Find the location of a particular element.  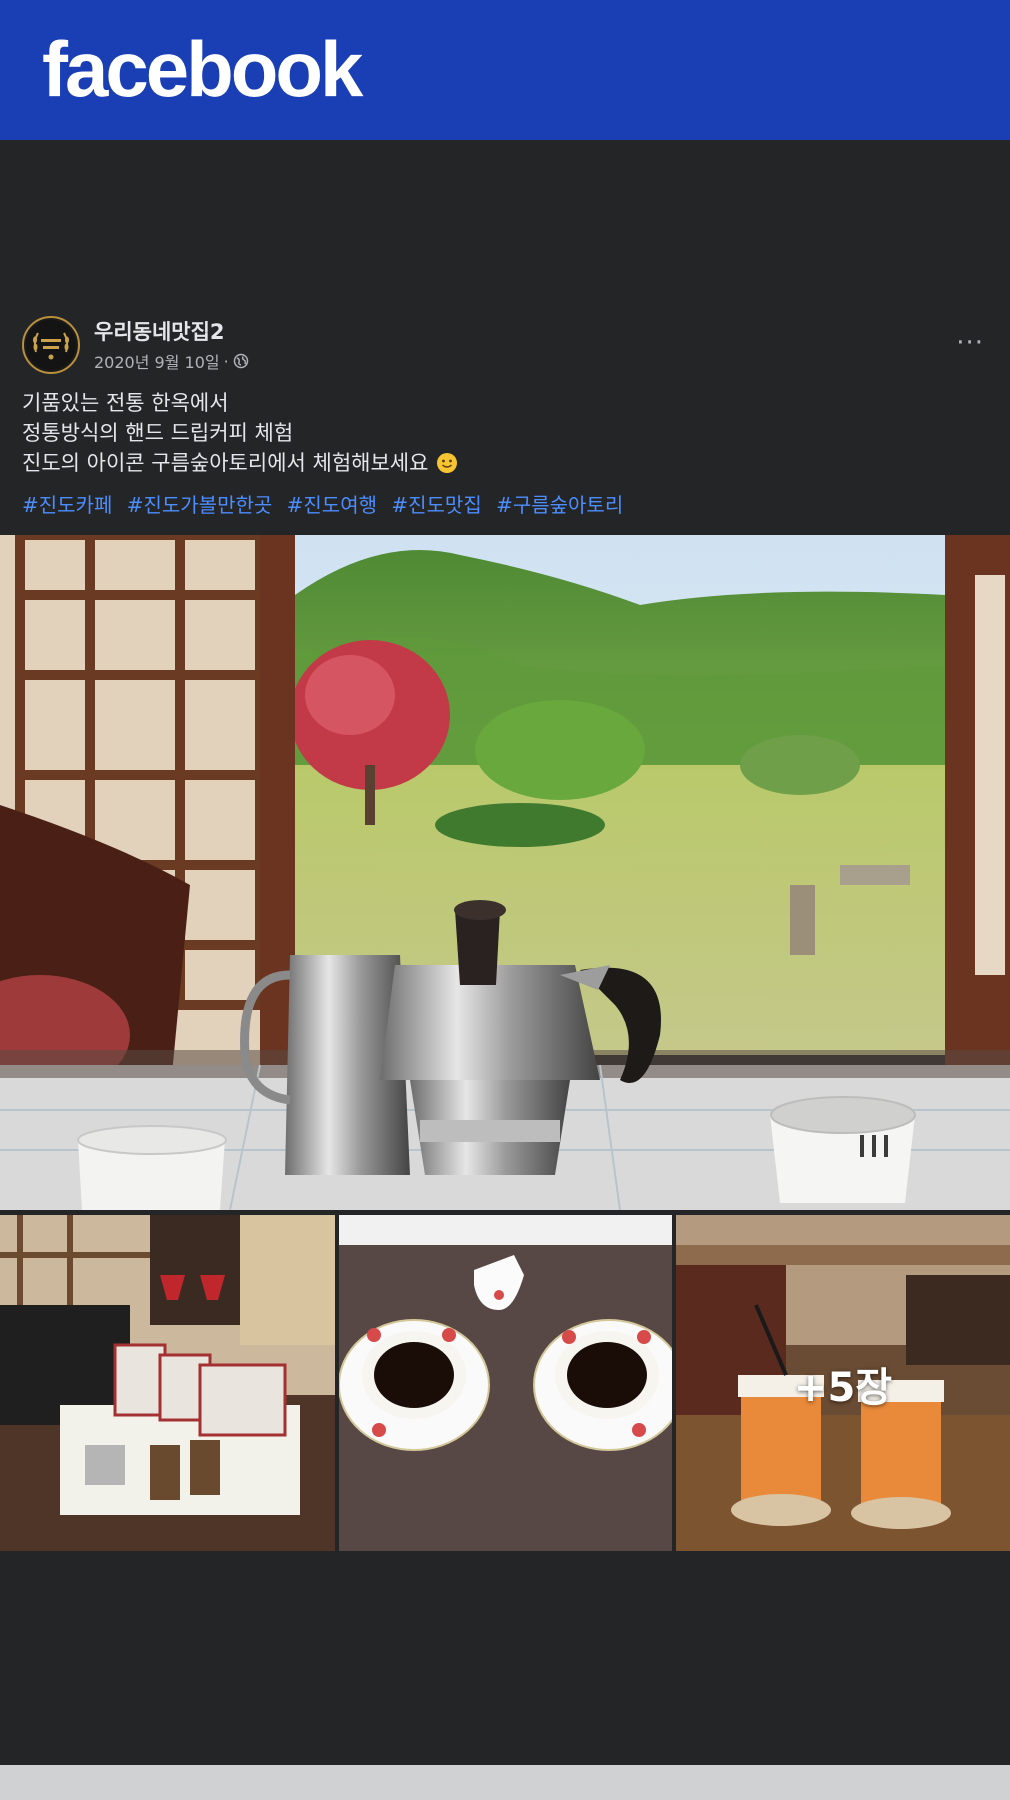

more-photos-count: +5장 is located at coordinates (843, 1383).